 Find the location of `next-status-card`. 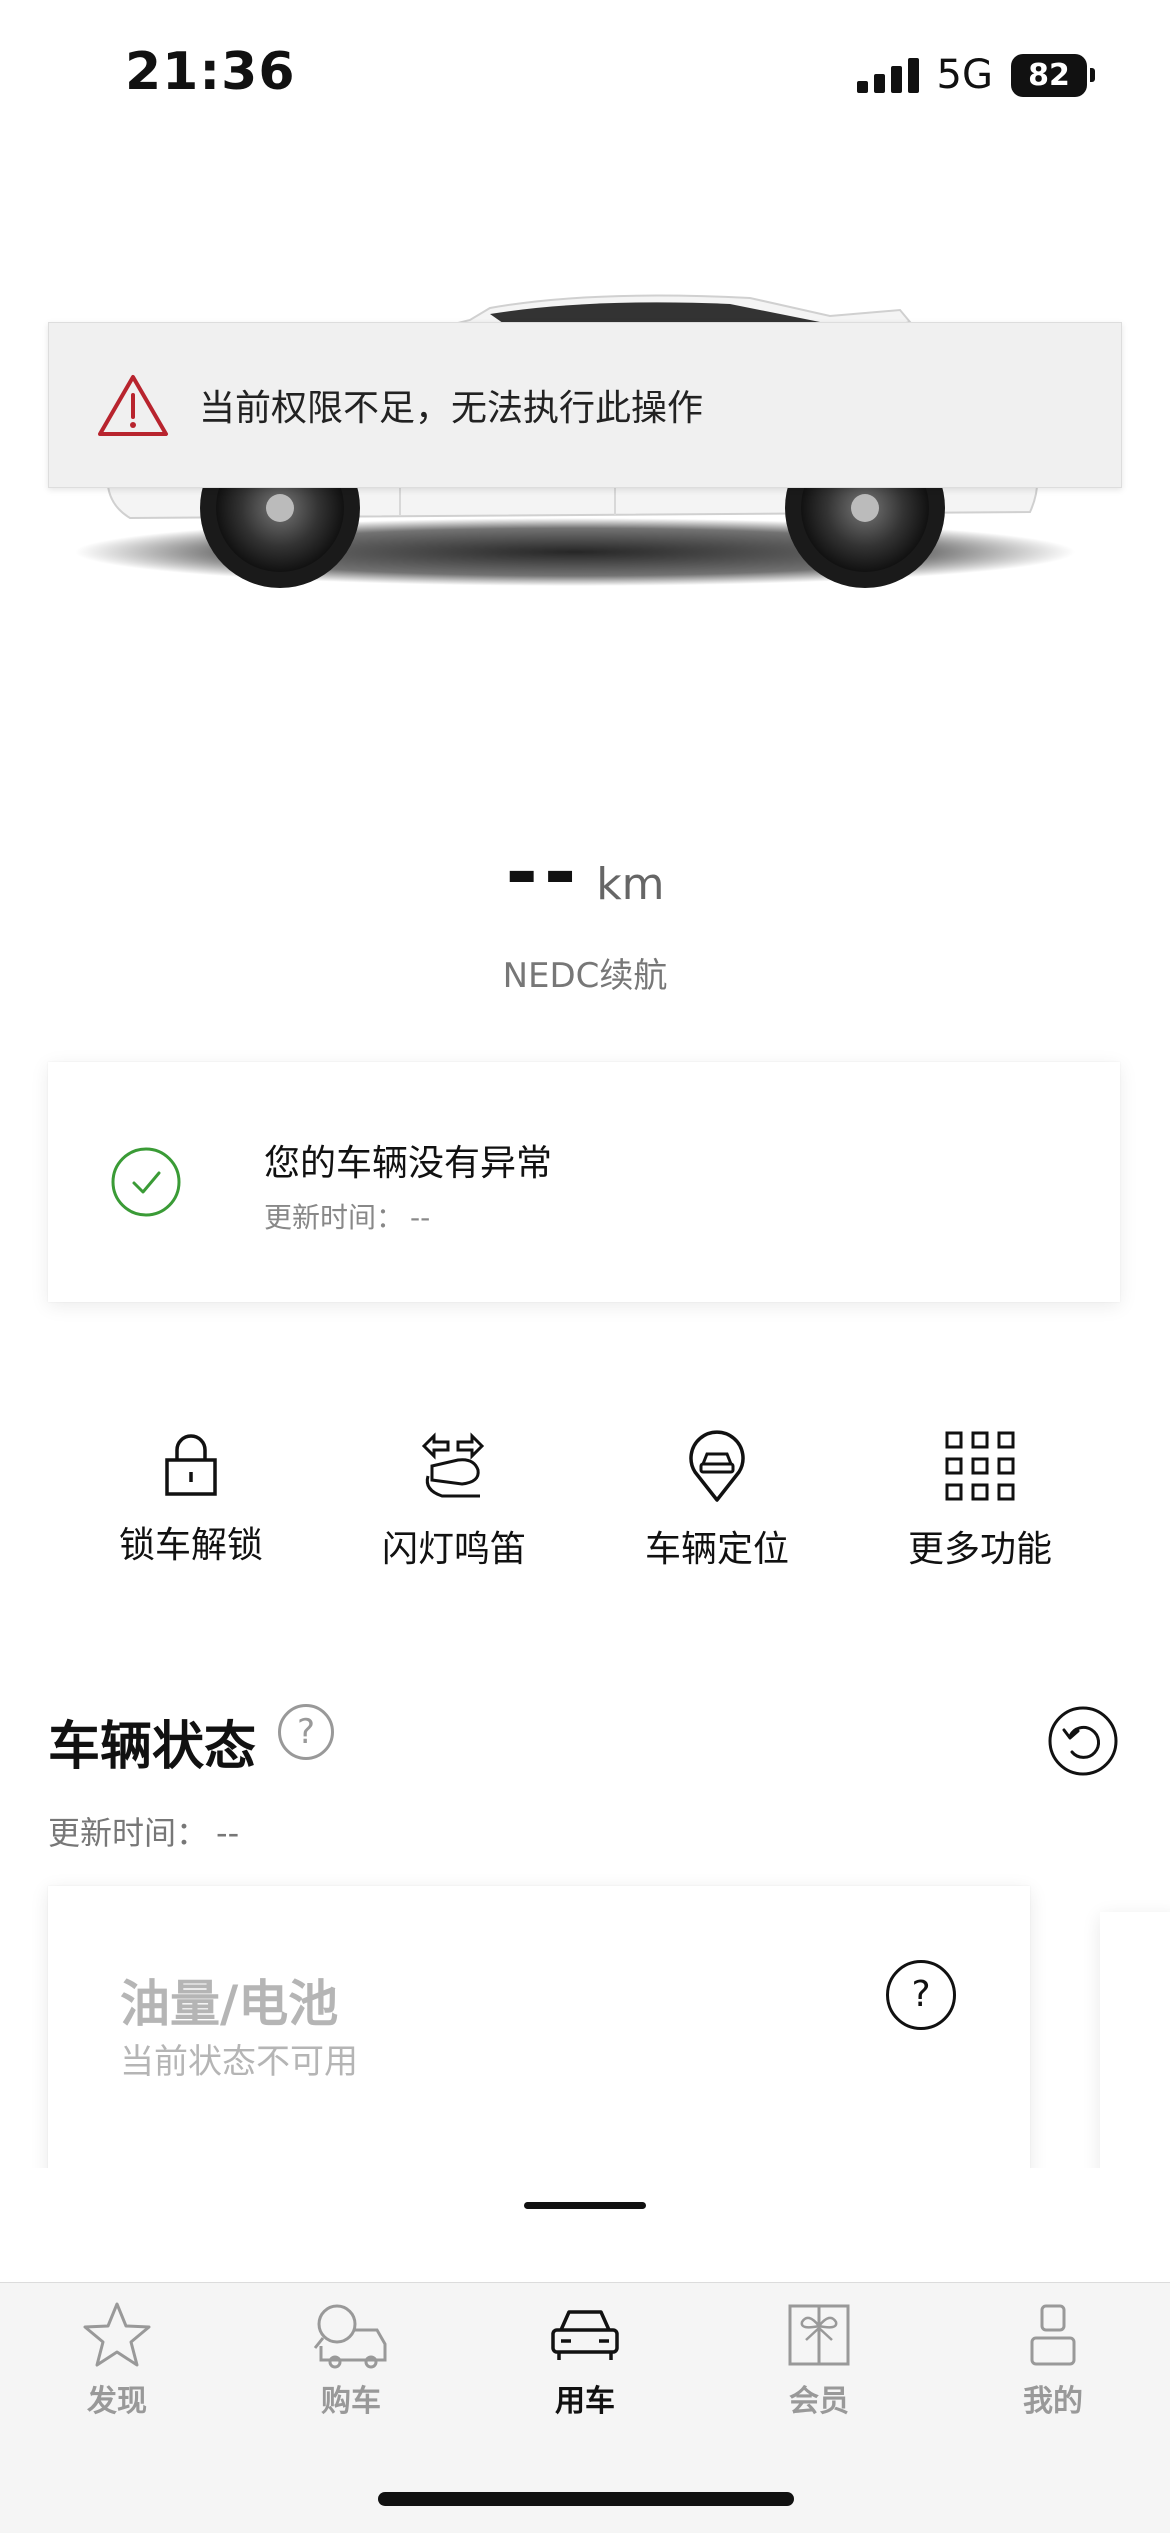

next-status-card is located at coordinates (1135, 2052).